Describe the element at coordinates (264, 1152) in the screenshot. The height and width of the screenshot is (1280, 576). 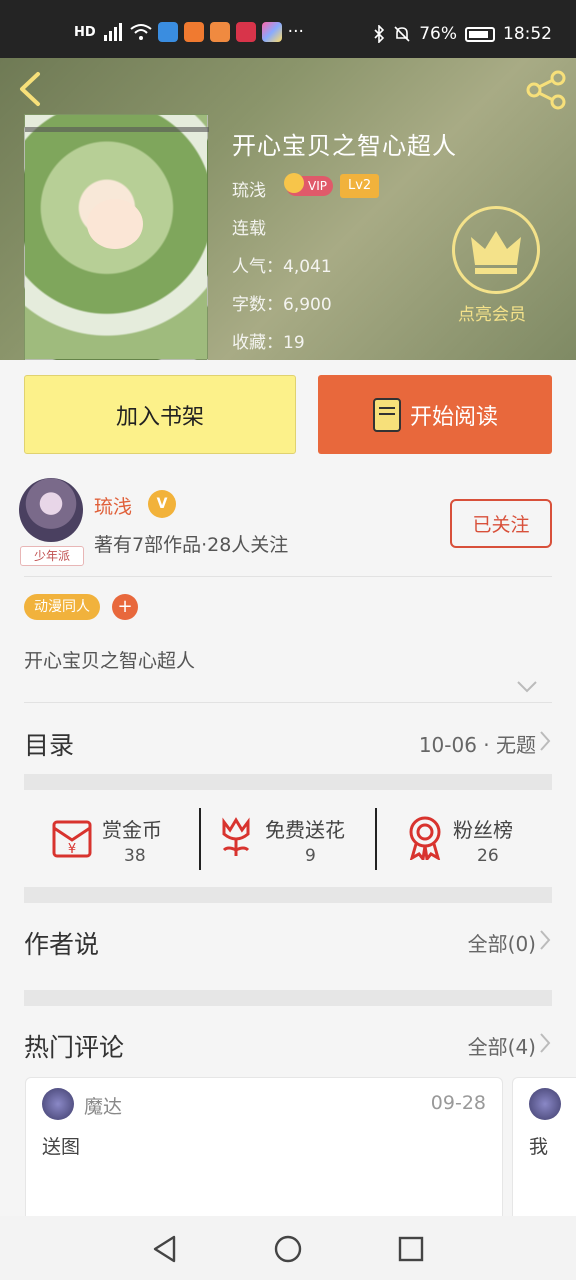
I see `comment-card: 魔达 09-28 送图` at that location.